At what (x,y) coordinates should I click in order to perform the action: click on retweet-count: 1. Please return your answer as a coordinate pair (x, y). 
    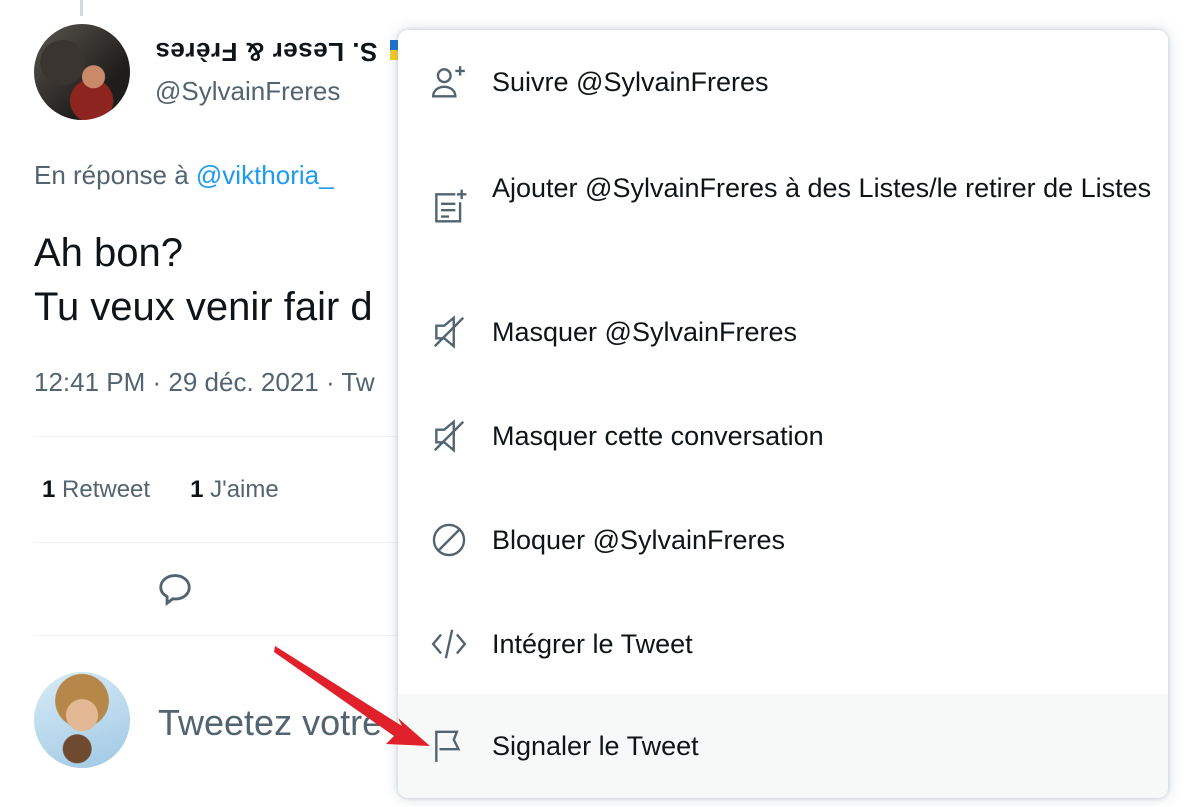
    Looking at the image, I should click on (49, 489).